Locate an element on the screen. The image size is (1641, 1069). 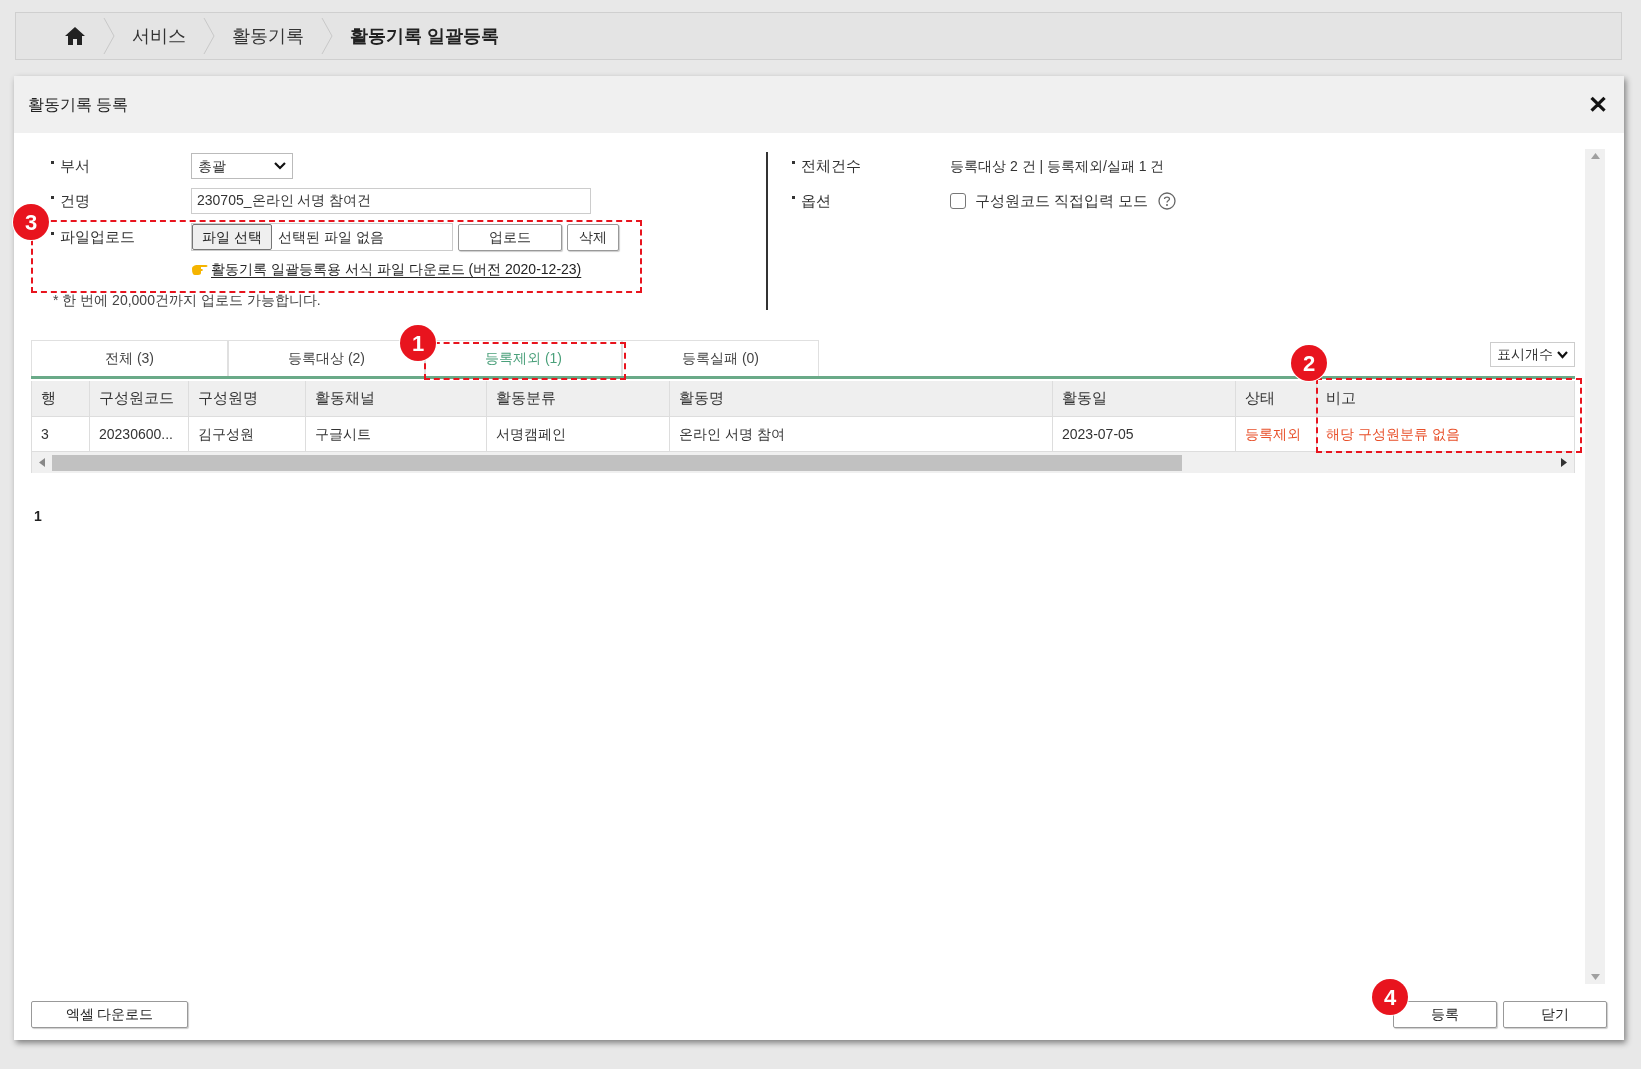
field-label: 옵션 is located at coordinates (811, 201).